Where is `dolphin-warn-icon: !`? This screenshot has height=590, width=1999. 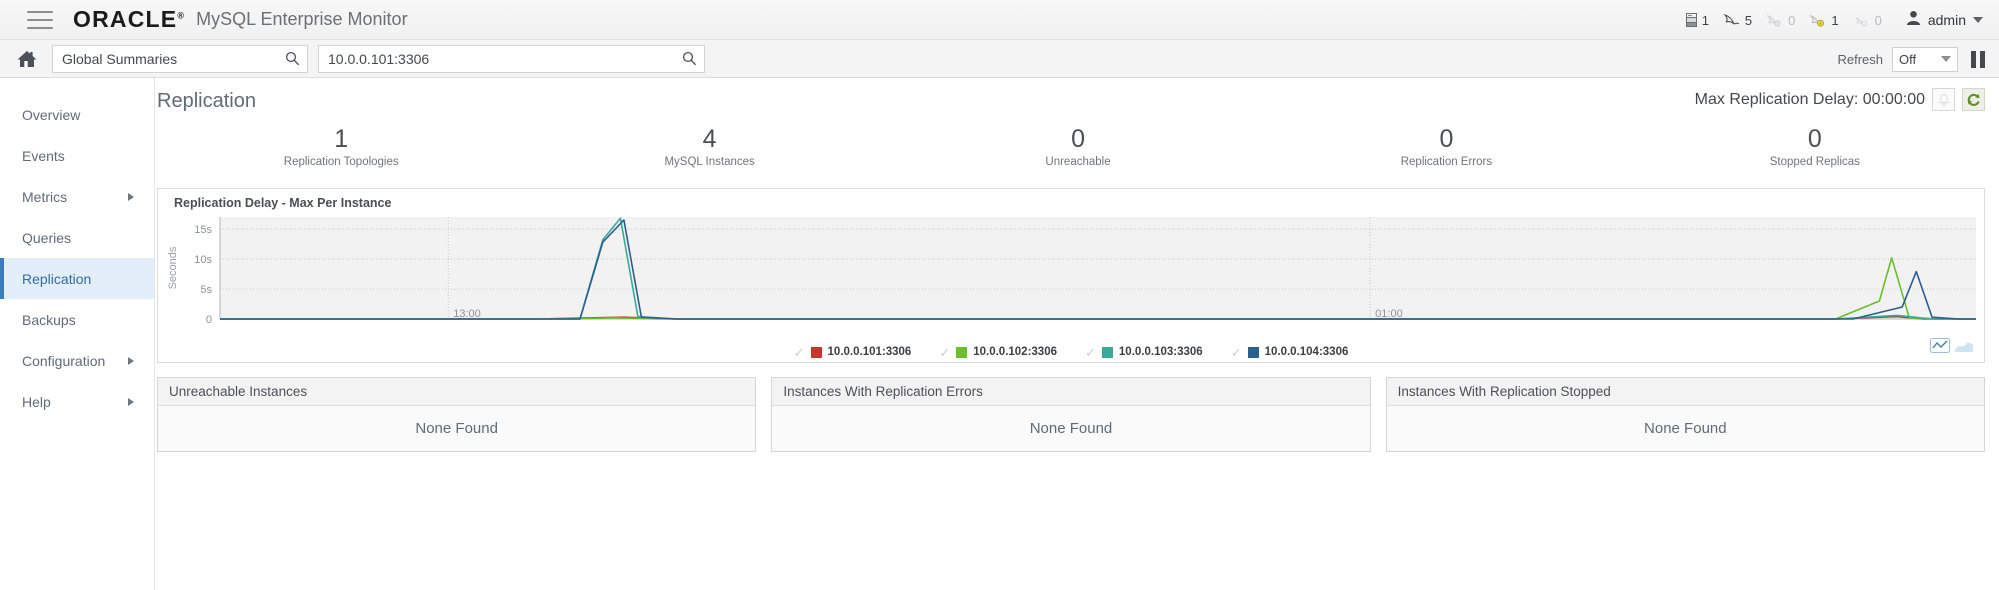 dolphin-warn-icon: ! is located at coordinates (1817, 20).